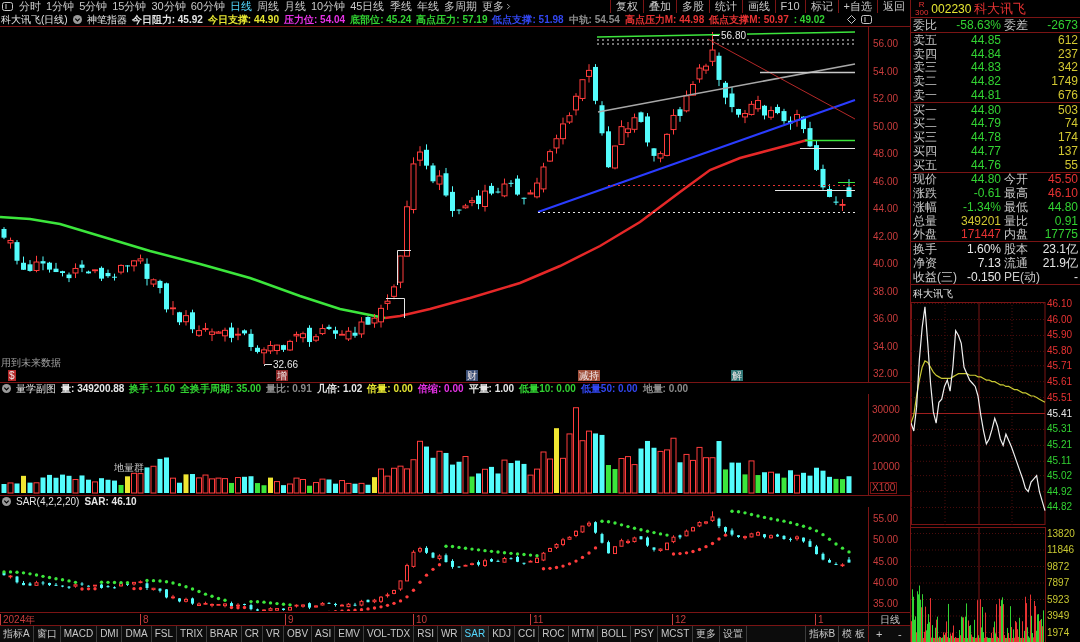 This screenshot has height=642, width=1080. What do you see at coordinates (30, 6) in the screenshot?
I see `period-tab: 分时` at bounding box center [30, 6].